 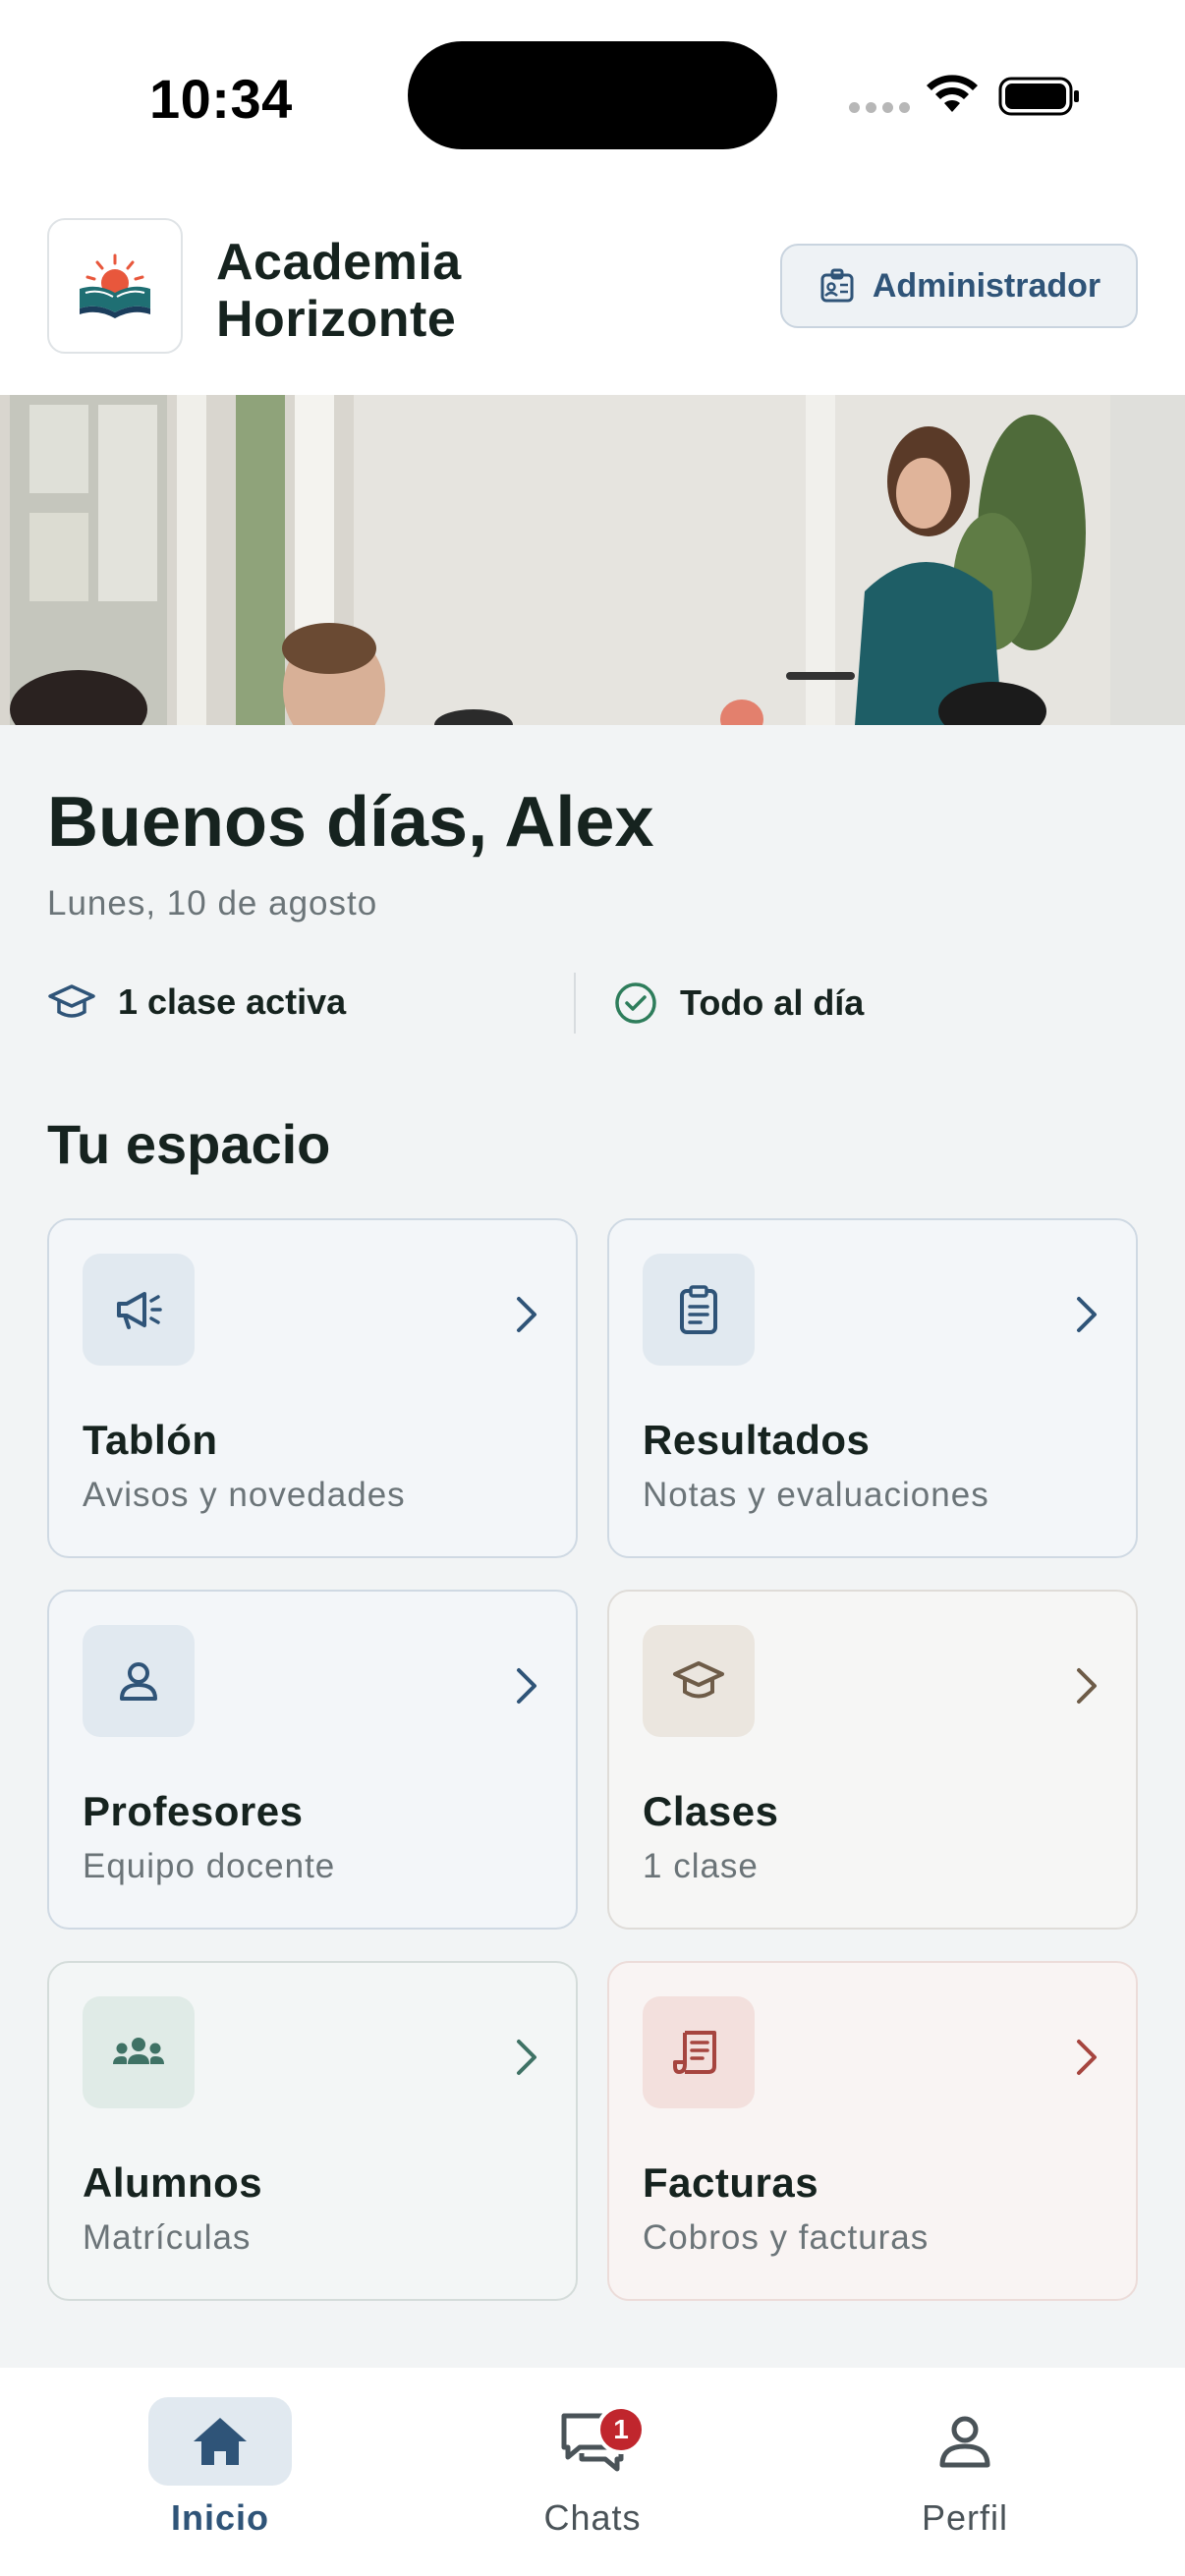 I want to click on stat-divider, so click(x=575, y=1003).